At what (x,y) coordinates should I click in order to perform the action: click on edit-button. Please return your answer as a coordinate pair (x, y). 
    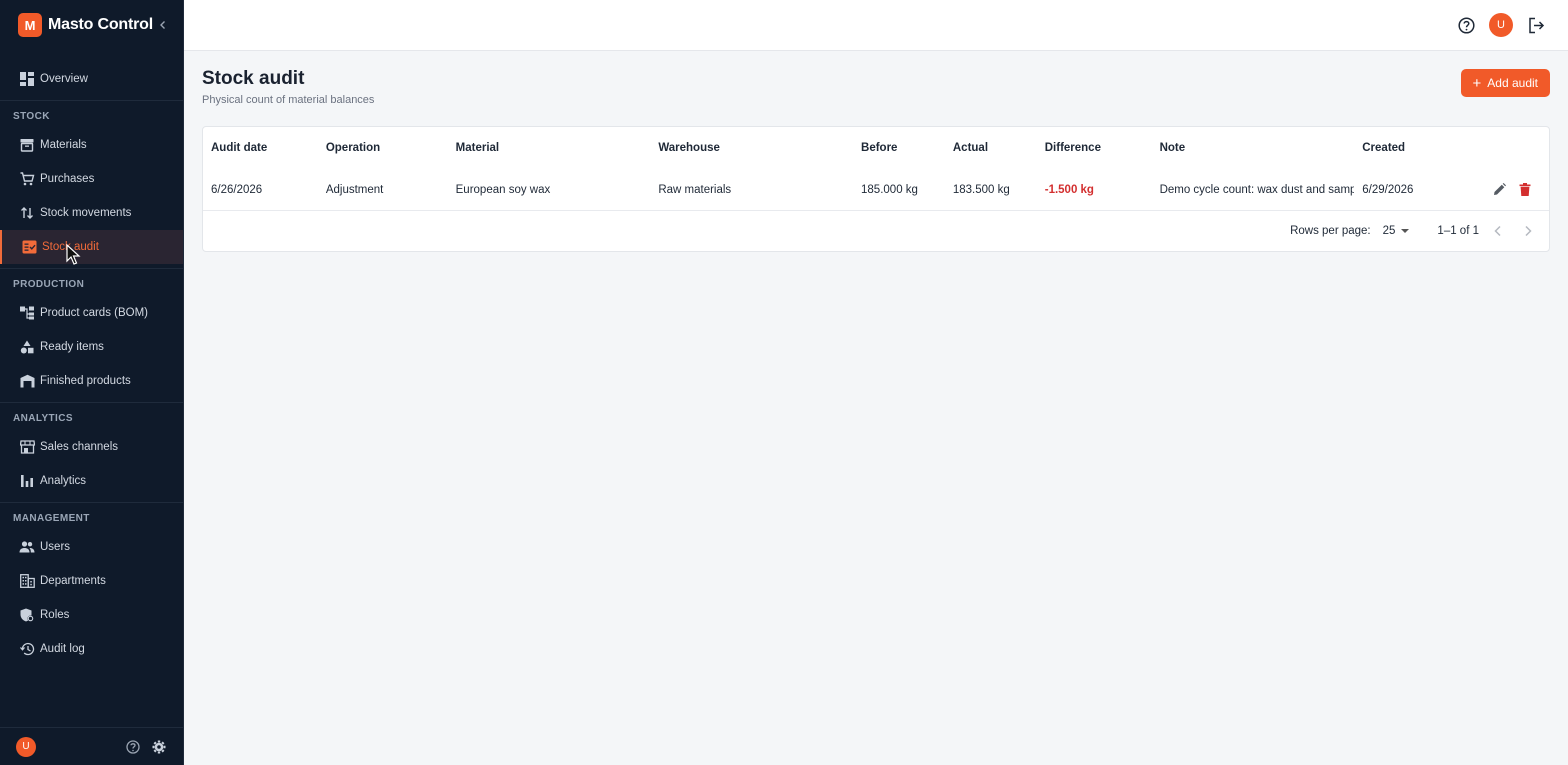
    Looking at the image, I should click on (1499, 190).